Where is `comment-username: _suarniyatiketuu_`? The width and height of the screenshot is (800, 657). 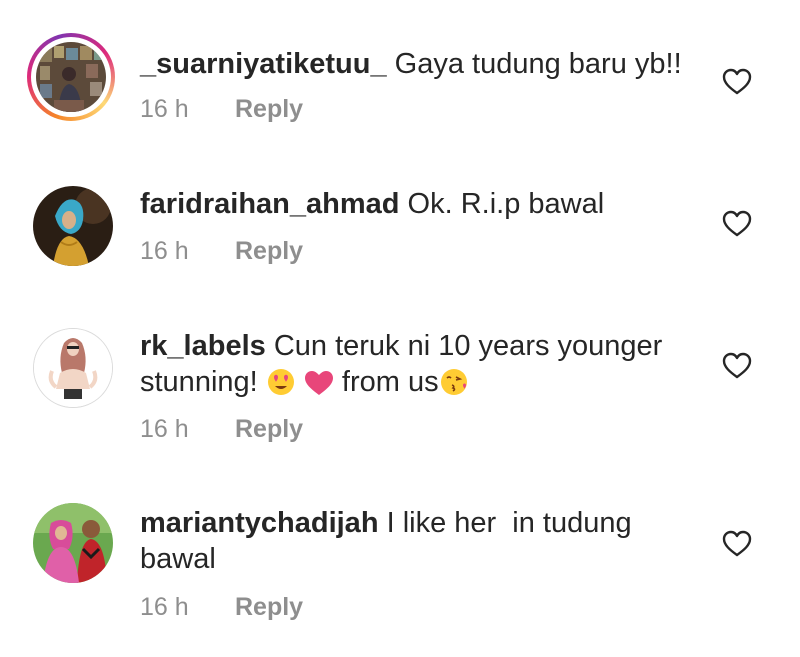
comment-username: _suarniyatiketuu_ is located at coordinates (263, 64).